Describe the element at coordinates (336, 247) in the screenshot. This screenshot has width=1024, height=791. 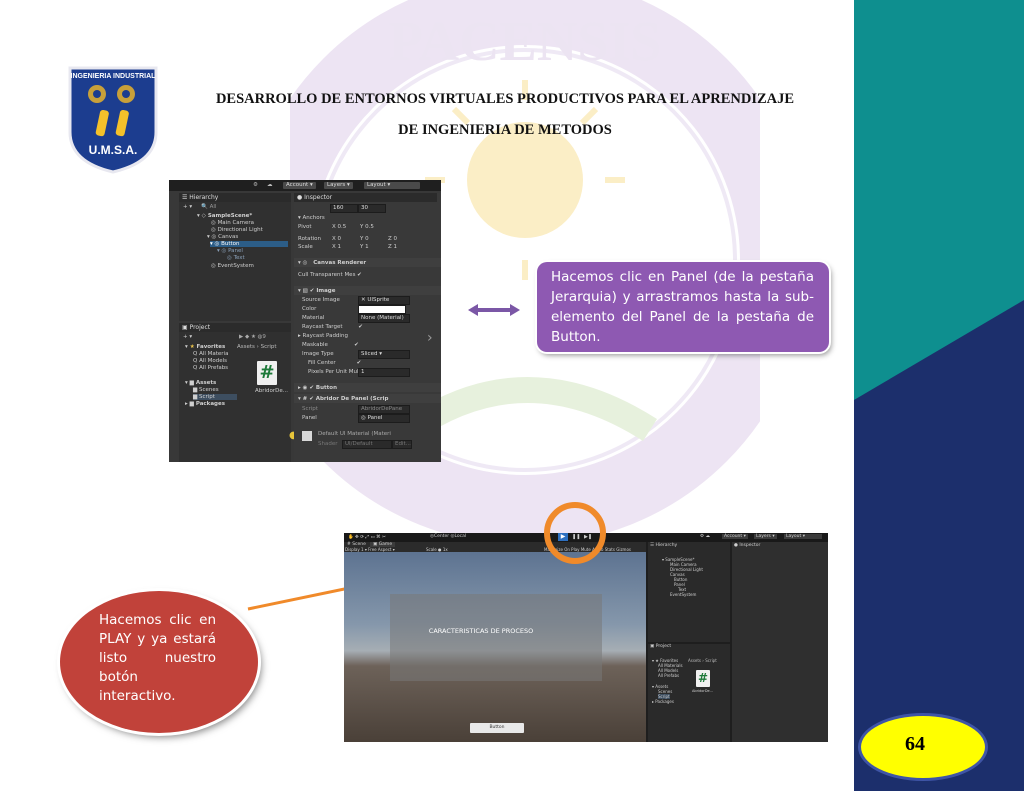
I see `scale-x: X 1` at that location.